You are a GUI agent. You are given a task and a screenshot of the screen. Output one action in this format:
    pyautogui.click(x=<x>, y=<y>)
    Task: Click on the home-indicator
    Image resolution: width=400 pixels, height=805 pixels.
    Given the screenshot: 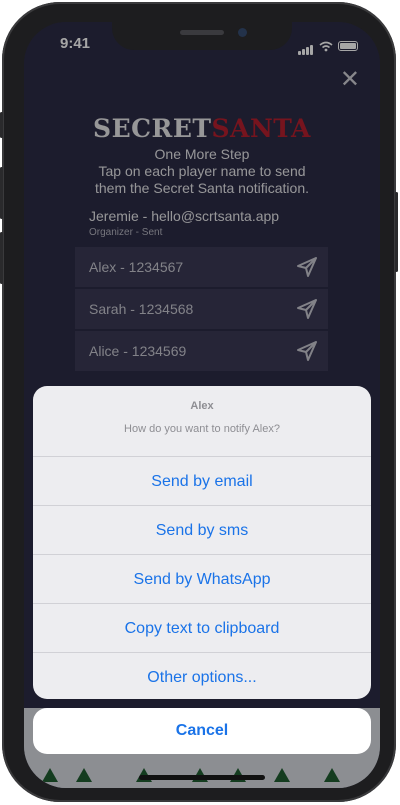 What is the action you would take?
    pyautogui.click(x=202, y=777)
    